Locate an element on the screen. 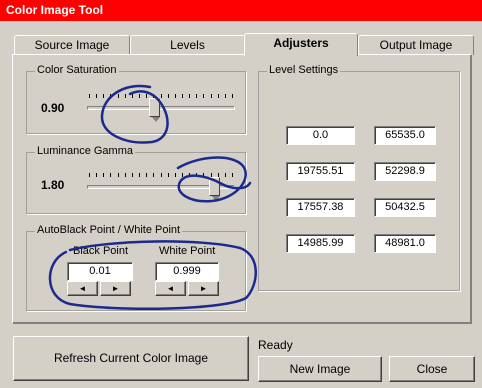 The image size is (482, 388). luminance-gamma-slider is located at coordinates (214, 189).